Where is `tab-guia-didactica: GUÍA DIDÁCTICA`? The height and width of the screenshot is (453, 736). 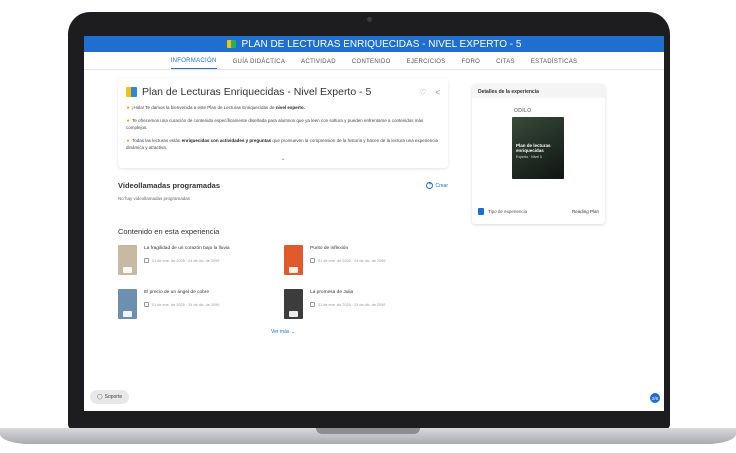 tab-guia-didactica: GUÍA DIDÁCTICA is located at coordinates (259, 64).